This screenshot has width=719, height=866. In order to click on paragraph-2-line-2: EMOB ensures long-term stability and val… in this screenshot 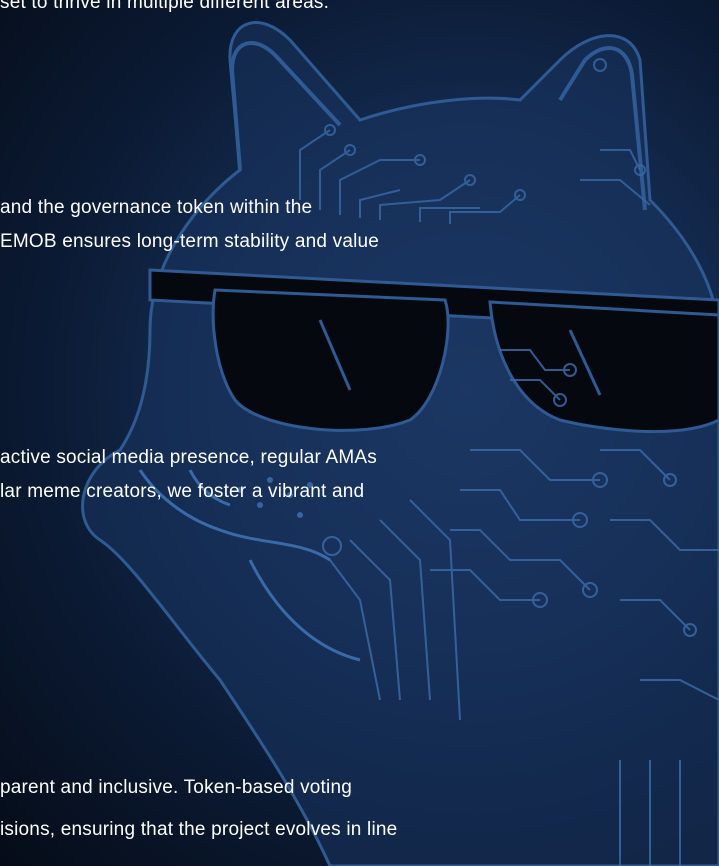, I will do `click(190, 241)`.